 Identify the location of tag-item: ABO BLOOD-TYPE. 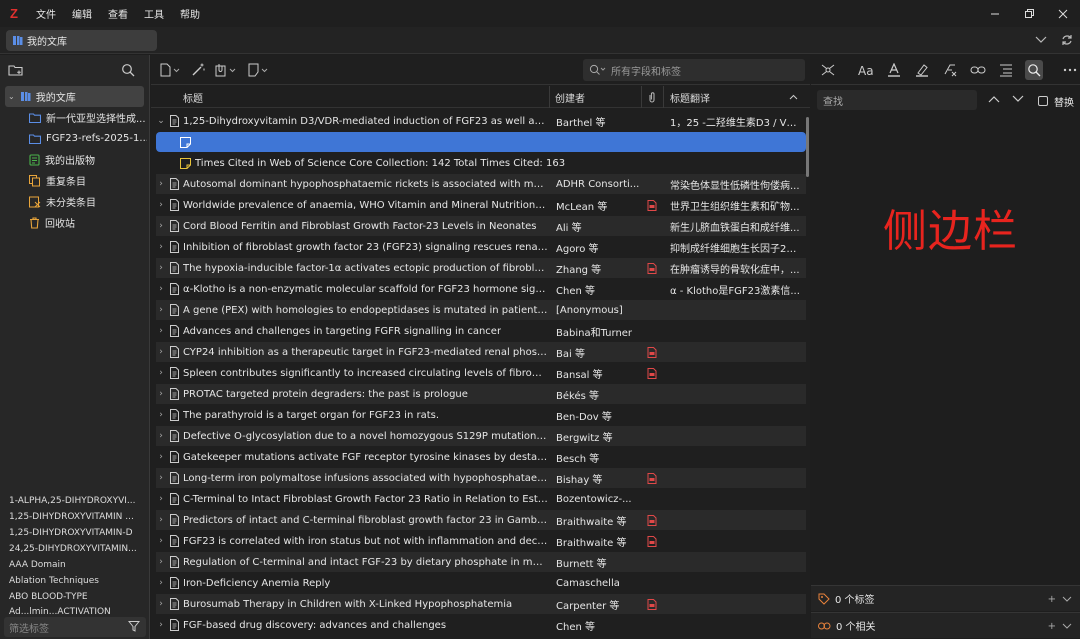
(75, 597).